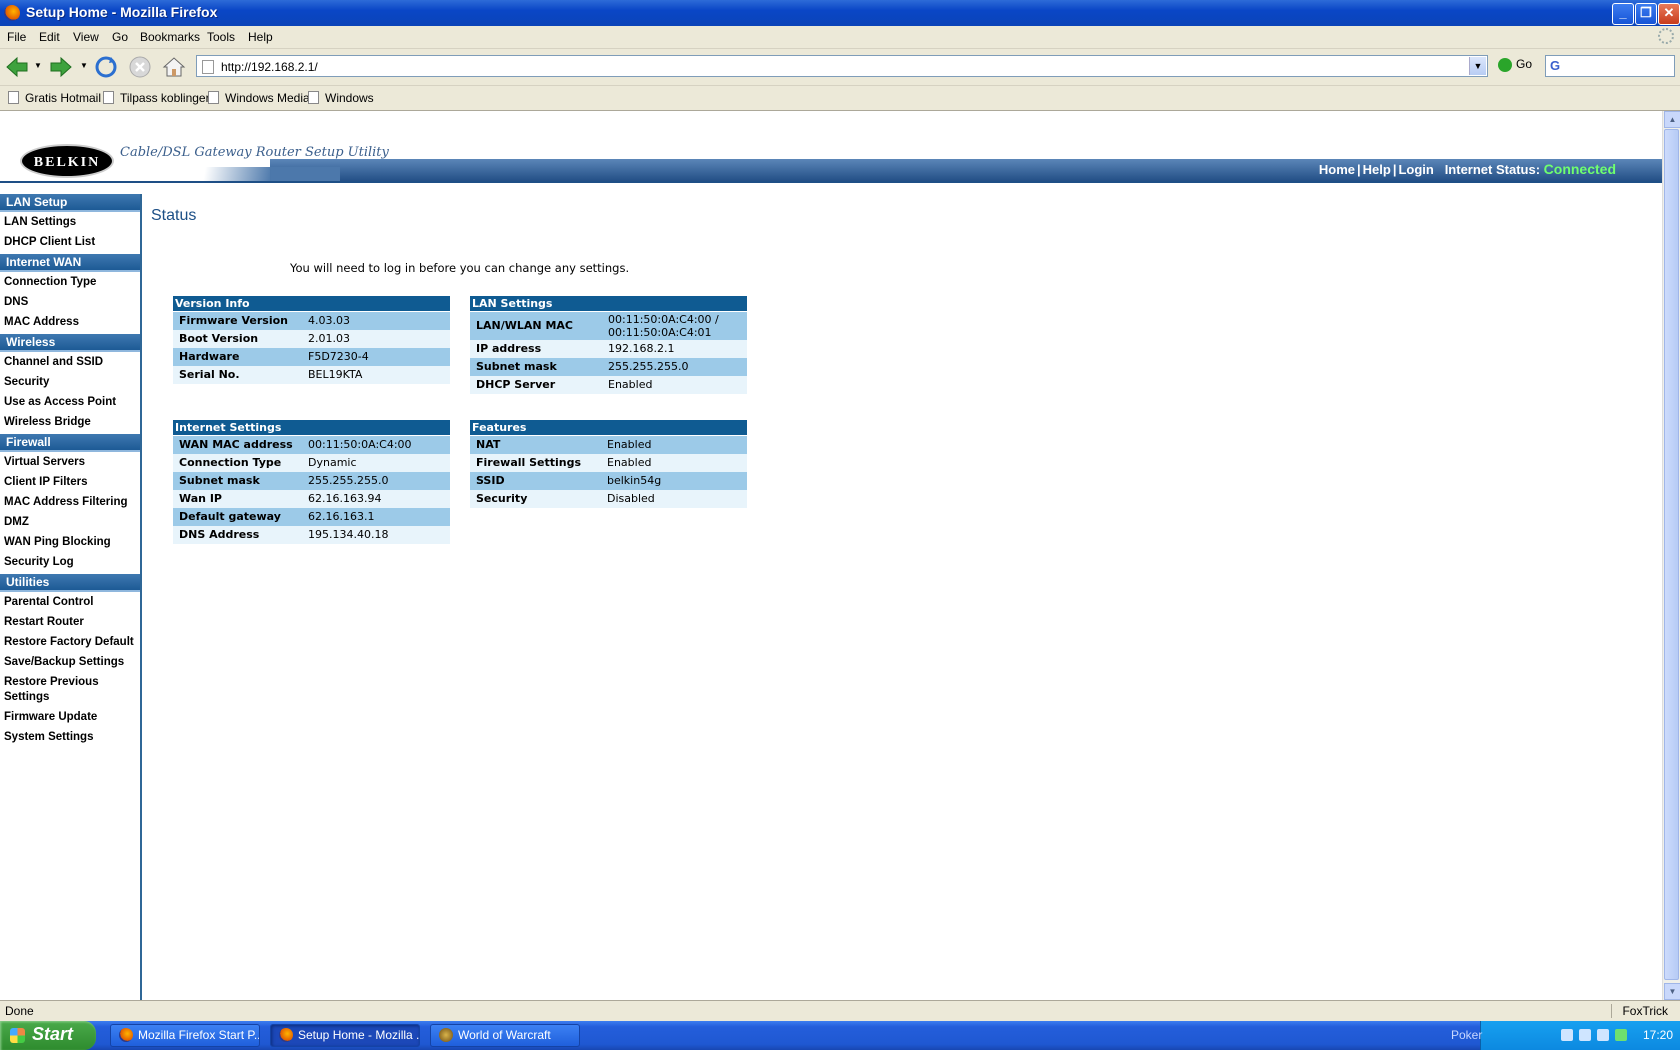 This screenshot has width=1680, height=1050. Describe the element at coordinates (1579, 169) in the screenshot. I see `internet-status-value: Connected` at that location.